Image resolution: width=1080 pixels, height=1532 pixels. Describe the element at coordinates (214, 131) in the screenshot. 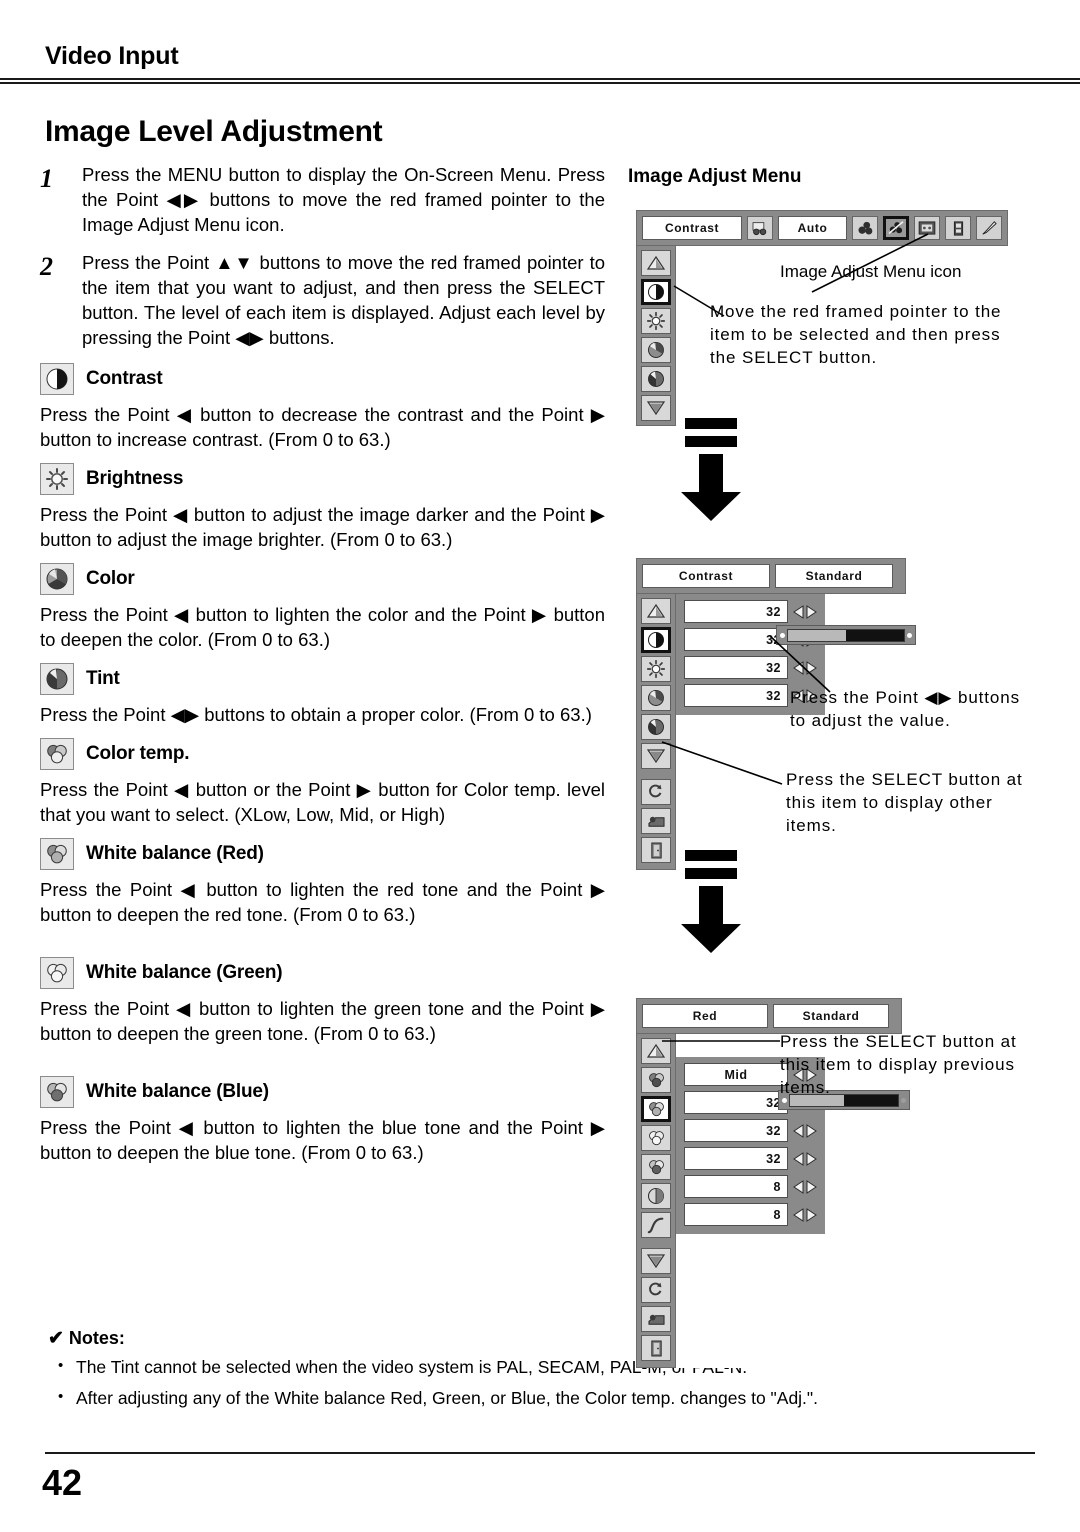

I see `page-title: Image Level Adjustment` at that location.